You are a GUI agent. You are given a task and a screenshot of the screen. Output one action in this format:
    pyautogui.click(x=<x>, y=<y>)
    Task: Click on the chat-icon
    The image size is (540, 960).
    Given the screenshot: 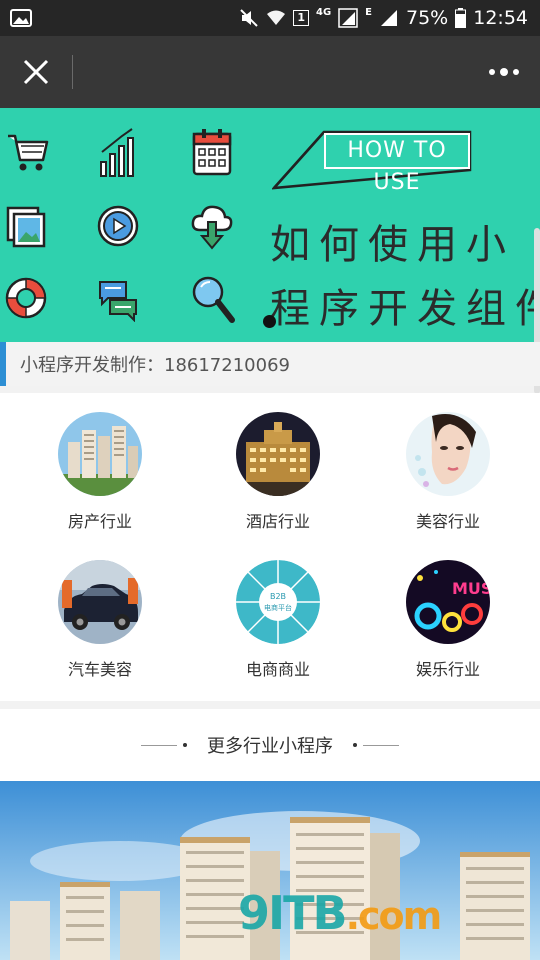 What is the action you would take?
    pyautogui.click(x=118, y=301)
    